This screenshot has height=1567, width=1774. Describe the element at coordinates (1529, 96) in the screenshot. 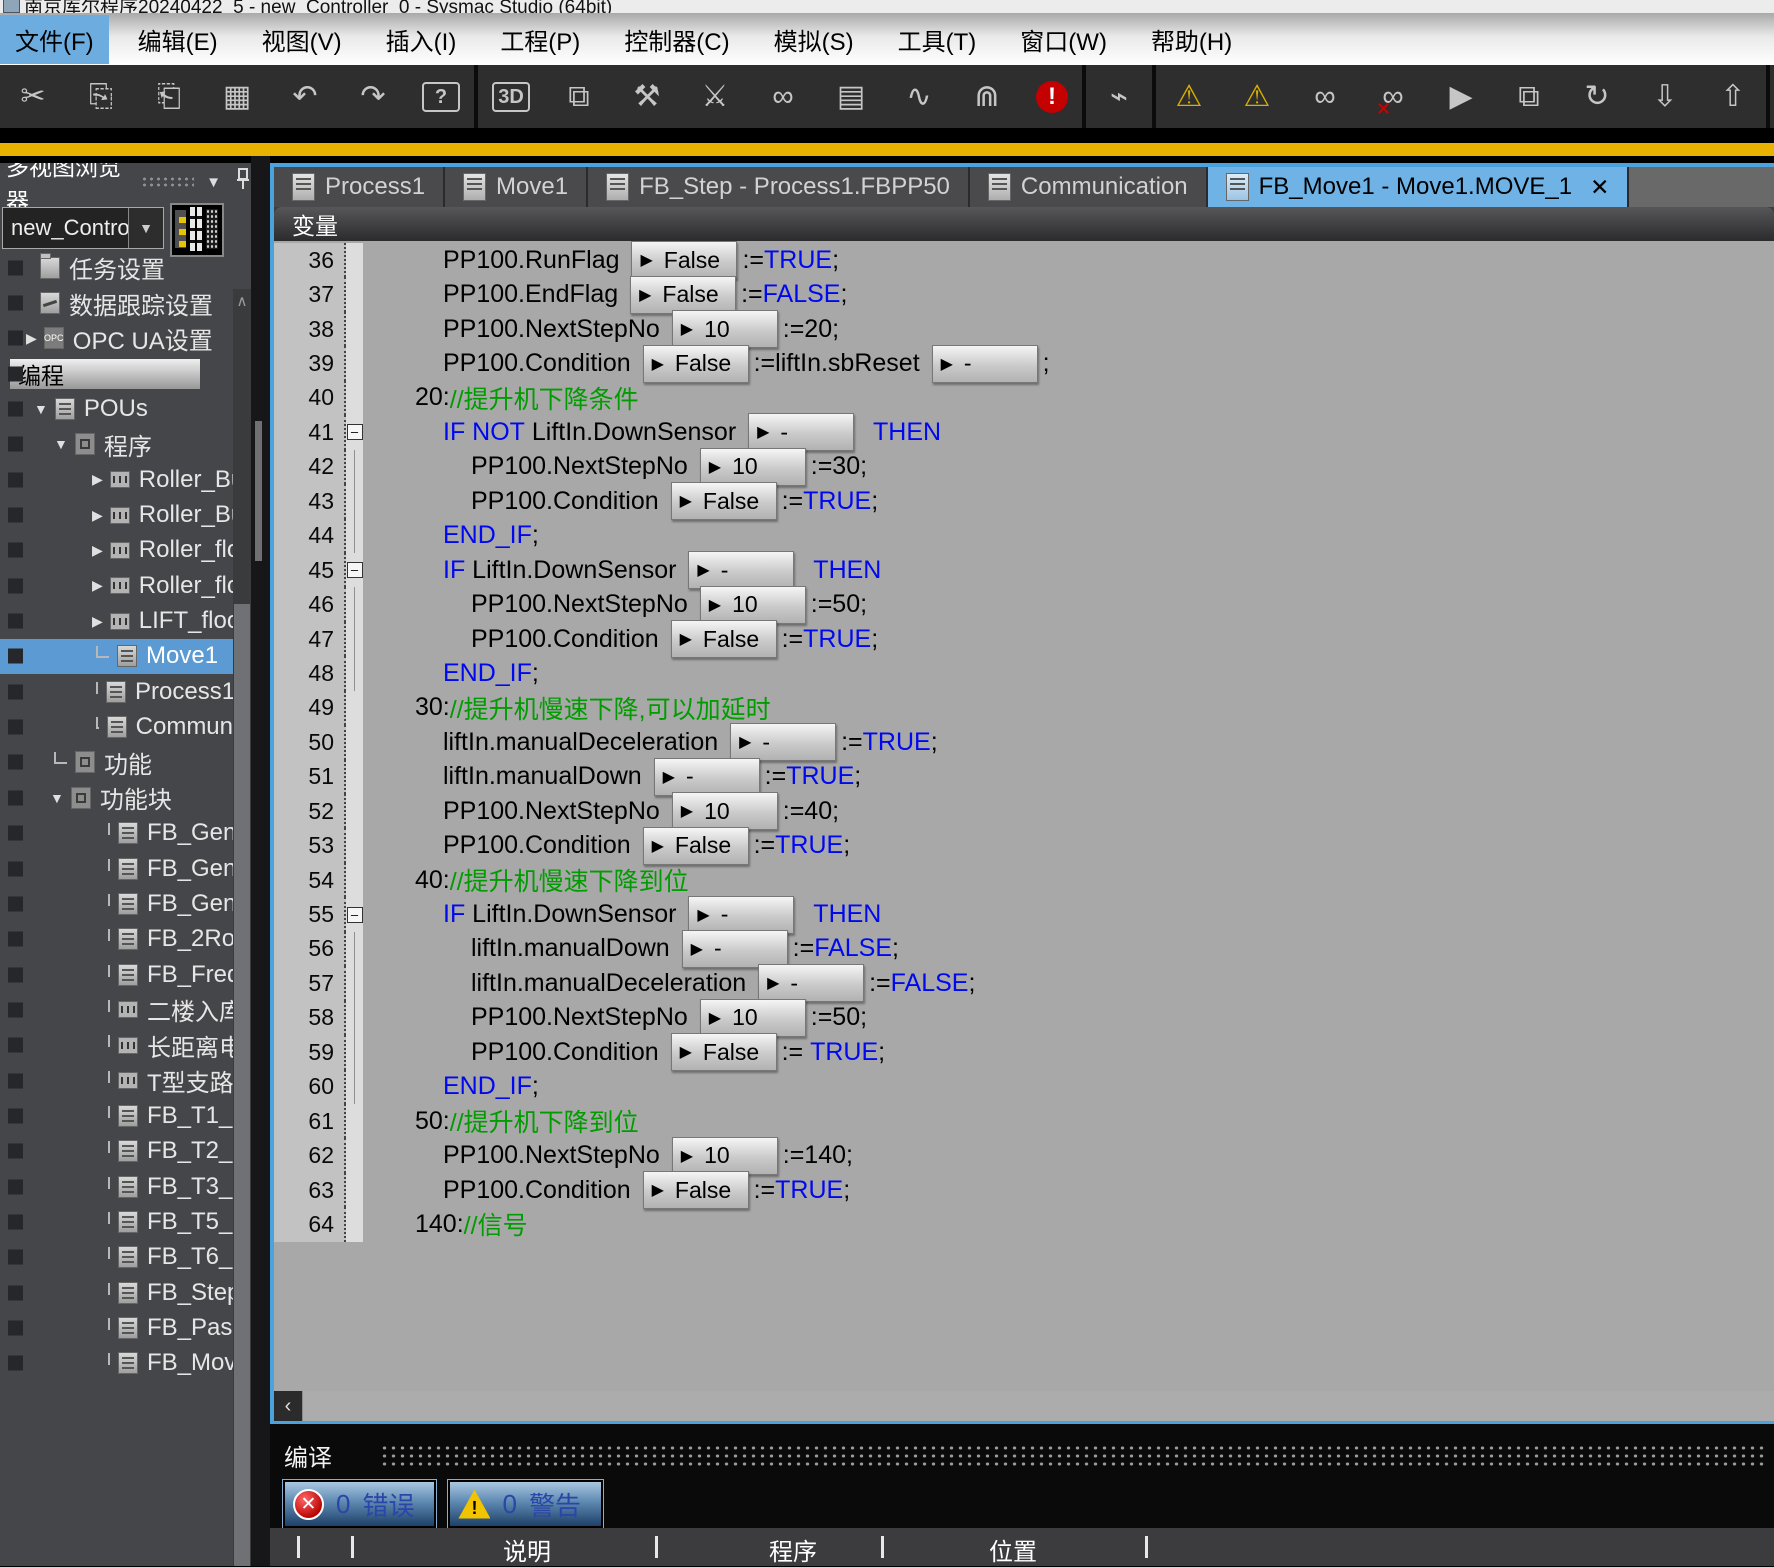

I see `program-transfer-icon: ⧉` at that location.